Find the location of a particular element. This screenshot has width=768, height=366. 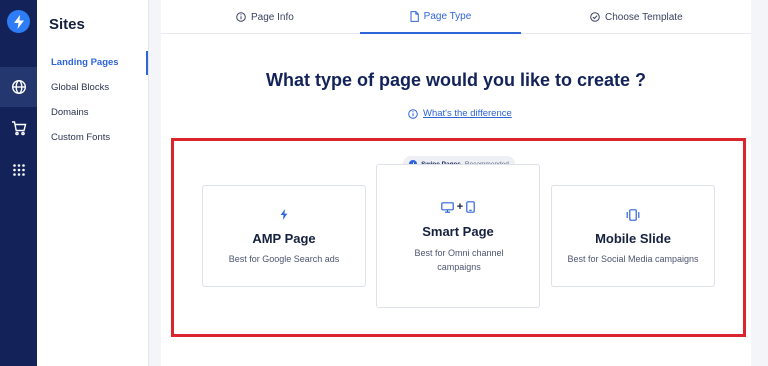

card-title: AMP Page is located at coordinates (284, 238).